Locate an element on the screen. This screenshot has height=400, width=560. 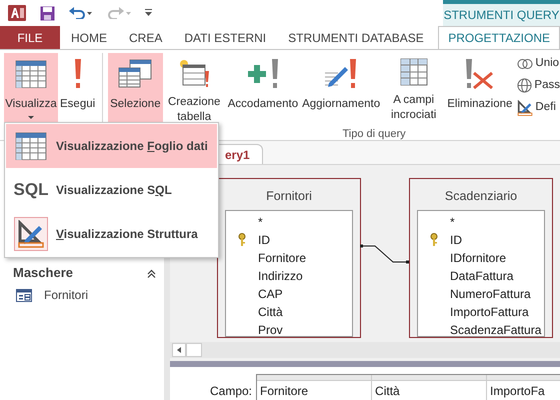
left-arrow-icon is located at coordinates (179, 350).